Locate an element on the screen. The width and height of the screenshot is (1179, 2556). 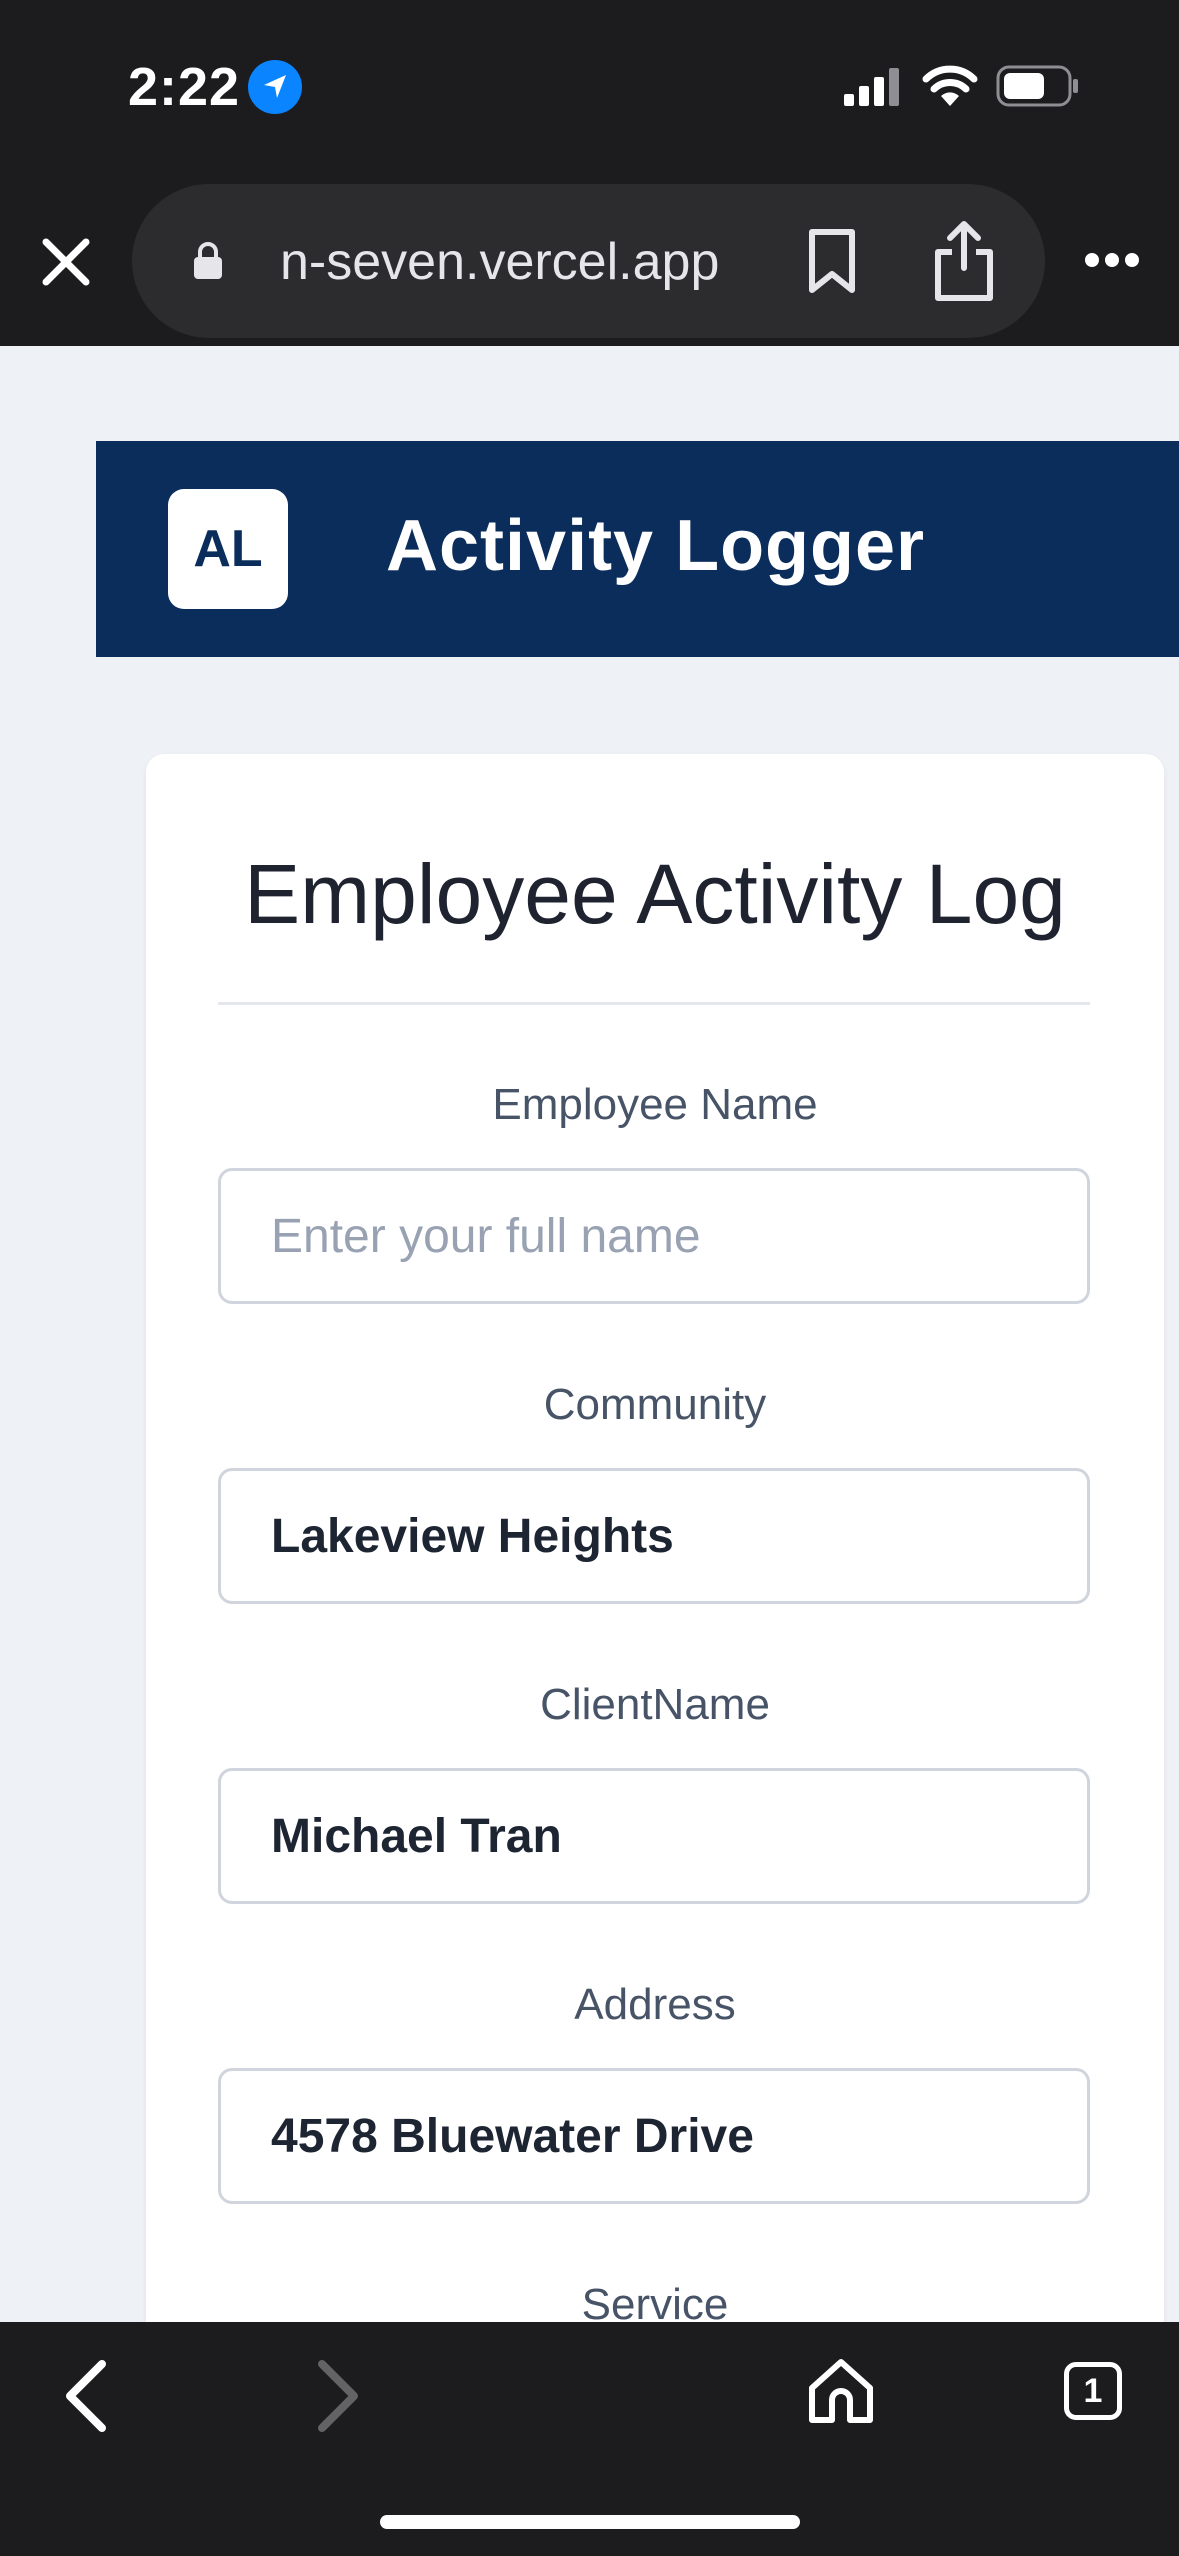
address-input: 4578 Bluewater Drive is located at coordinates (654, 2136).